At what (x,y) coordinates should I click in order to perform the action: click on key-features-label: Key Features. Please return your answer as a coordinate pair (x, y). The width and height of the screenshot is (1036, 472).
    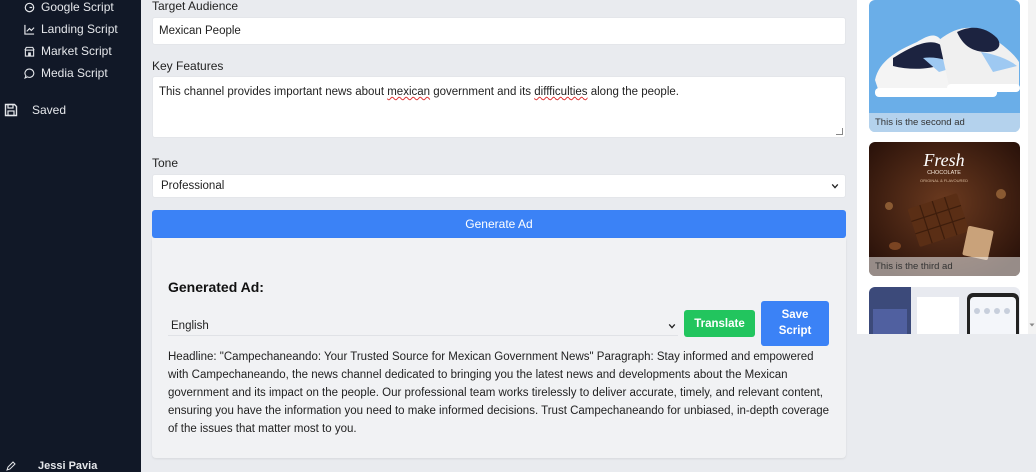
    Looking at the image, I should click on (188, 66).